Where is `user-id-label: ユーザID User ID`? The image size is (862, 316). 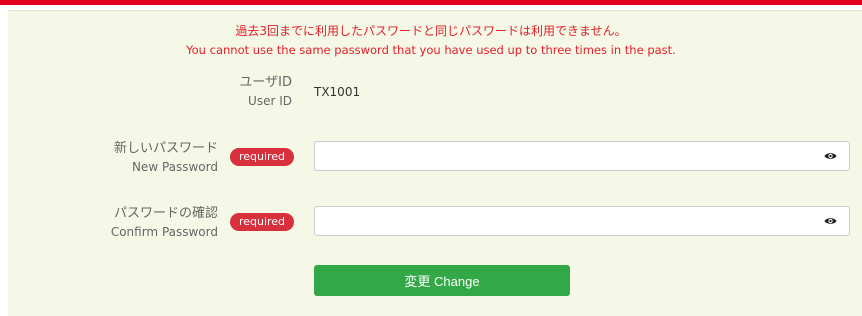
user-id-label: ユーザID User ID is located at coordinates (265, 92).